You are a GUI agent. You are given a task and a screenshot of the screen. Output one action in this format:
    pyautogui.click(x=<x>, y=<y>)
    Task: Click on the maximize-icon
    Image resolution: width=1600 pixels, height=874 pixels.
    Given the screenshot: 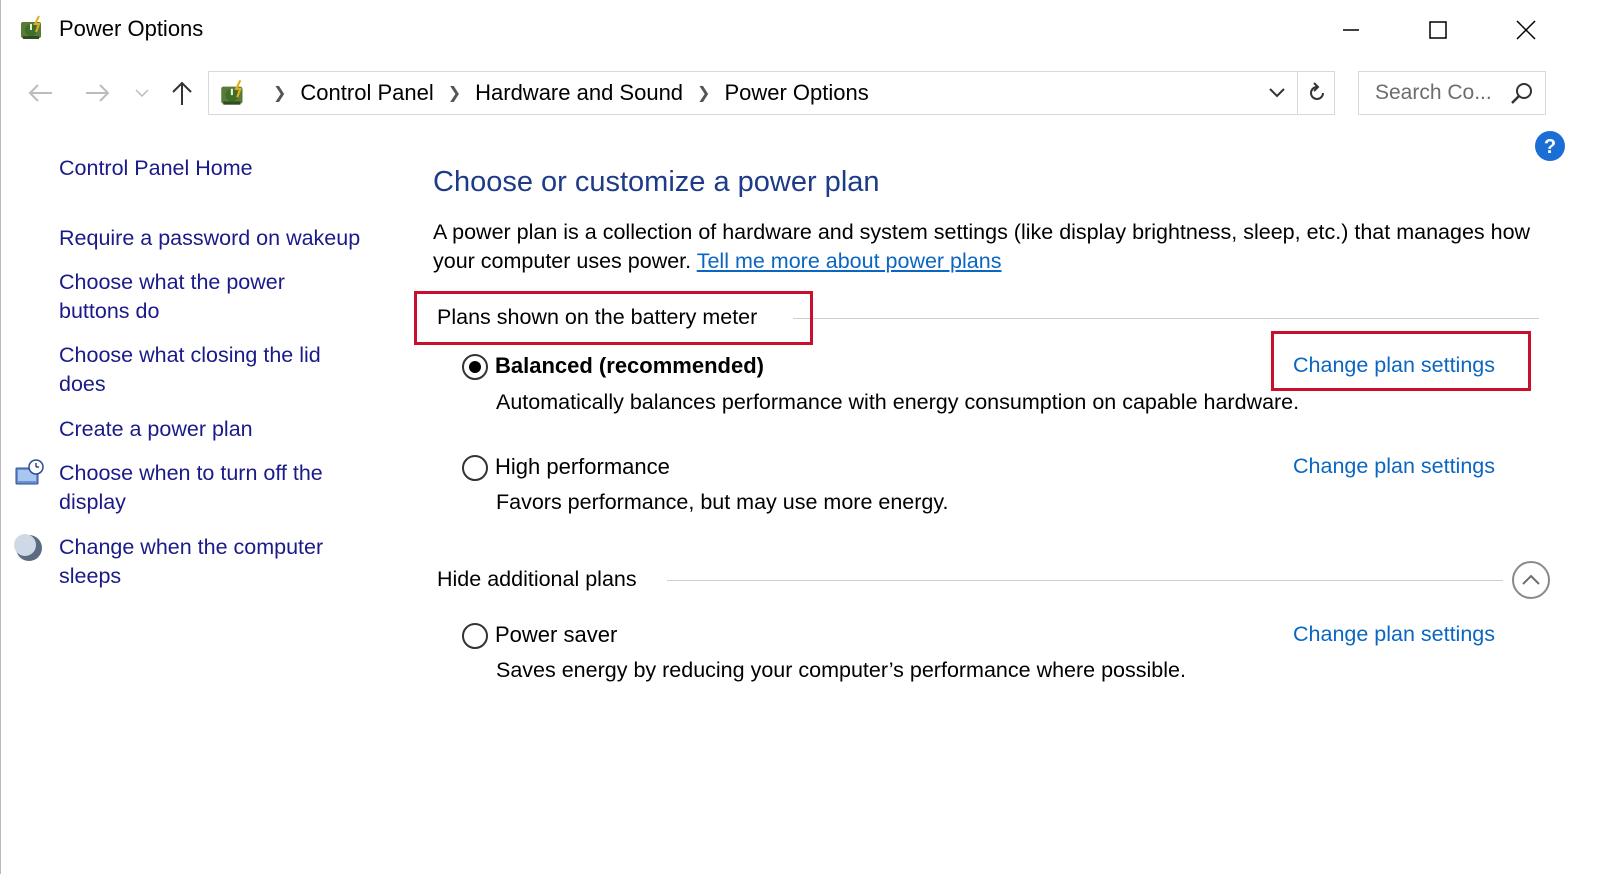 What is the action you would take?
    pyautogui.click(x=1438, y=30)
    